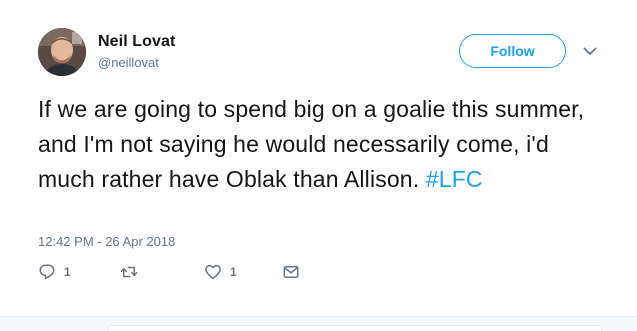 This screenshot has height=331, width=637. I want to click on retweet-button, so click(133, 272).